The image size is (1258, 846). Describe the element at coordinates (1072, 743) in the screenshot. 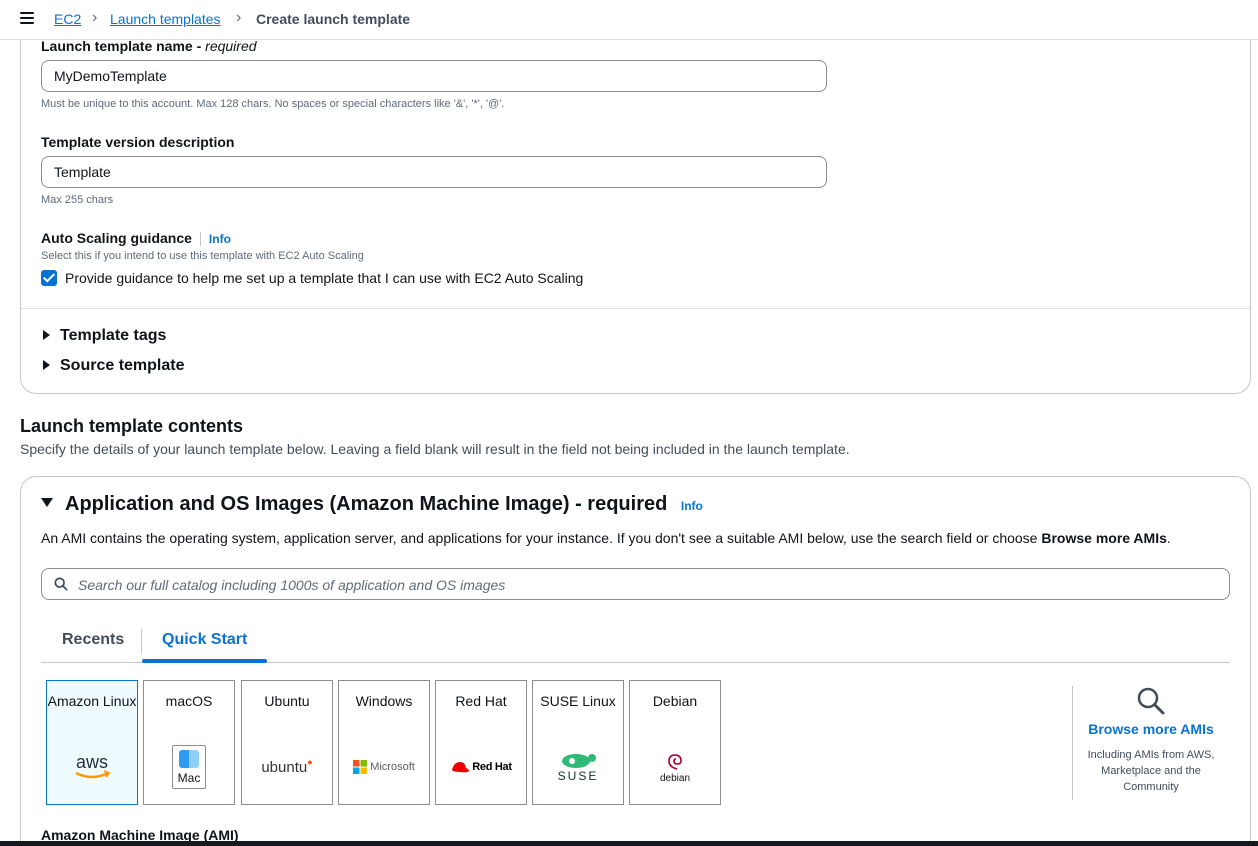

I see `browse-separator` at that location.